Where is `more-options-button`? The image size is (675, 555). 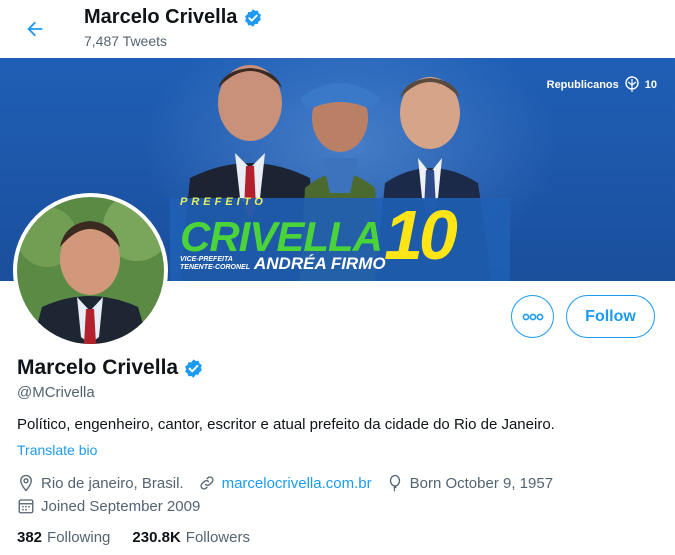
more-options-button is located at coordinates (532, 316).